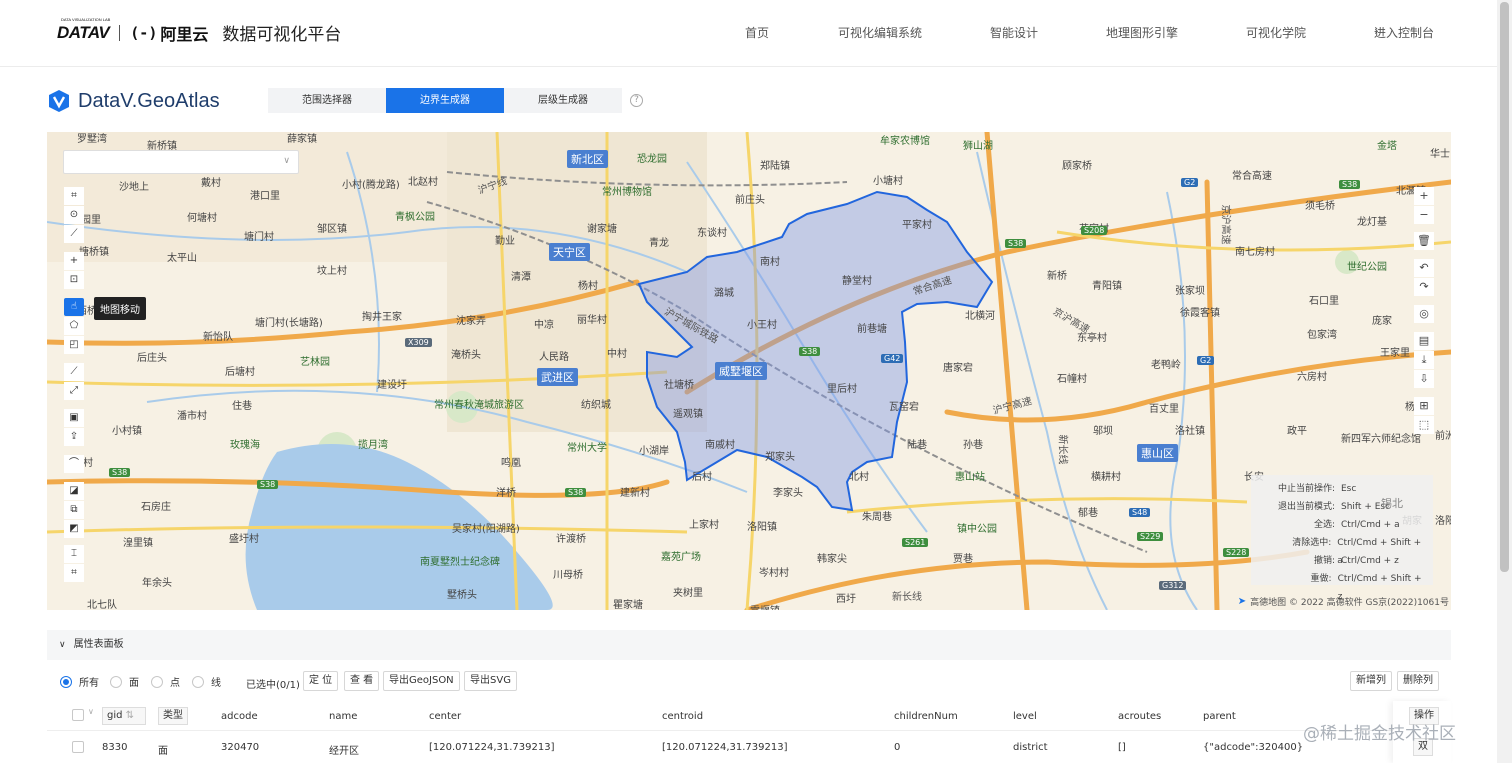 The height and width of the screenshot is (763, 1512). What do you see at coordinates (1418, 681) in the screenshot?
I see `delete-column-button: 删除列` at bounding box center [1418, 681].